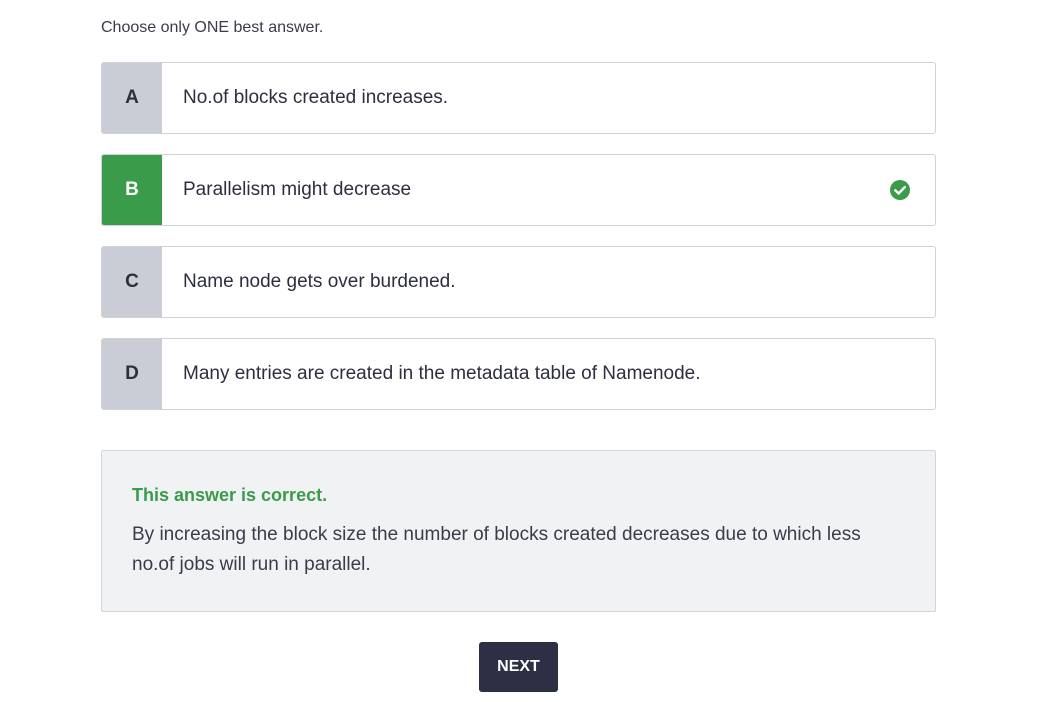 The height and width of the screenshot is (702, 1052). Describe the element at coordinates (212, 27) in the screenshot. I see `instruction-text: Choose only ONE best answer.` at that location.